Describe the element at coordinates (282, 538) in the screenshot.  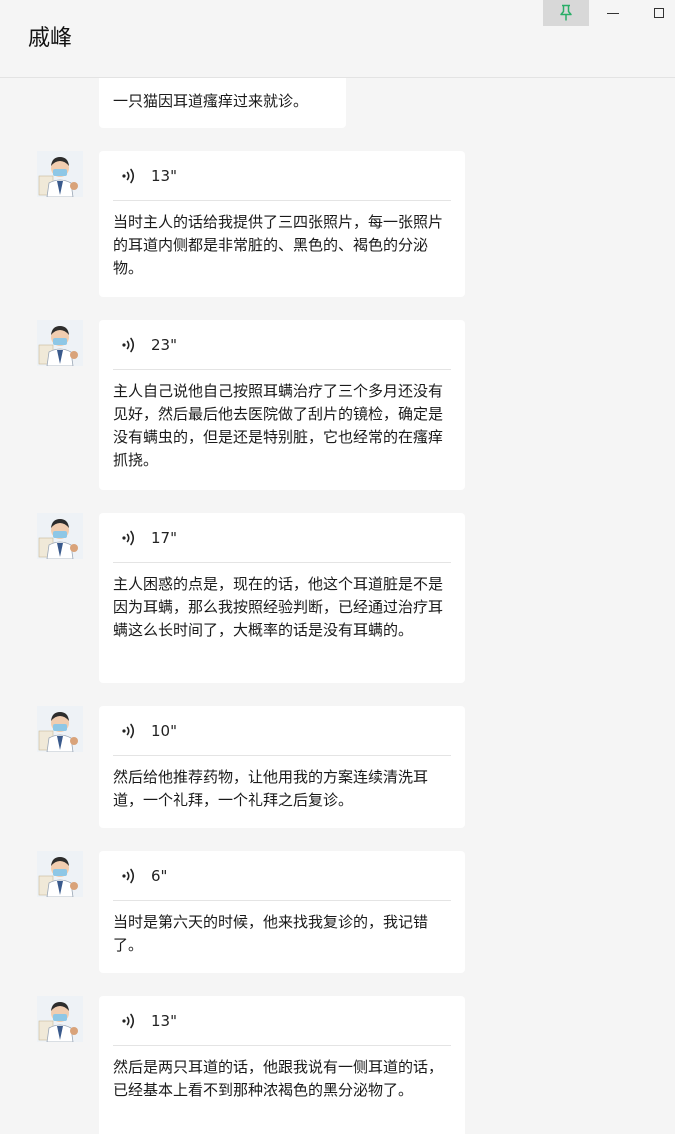
I see `voice-player: 17"` at that location.